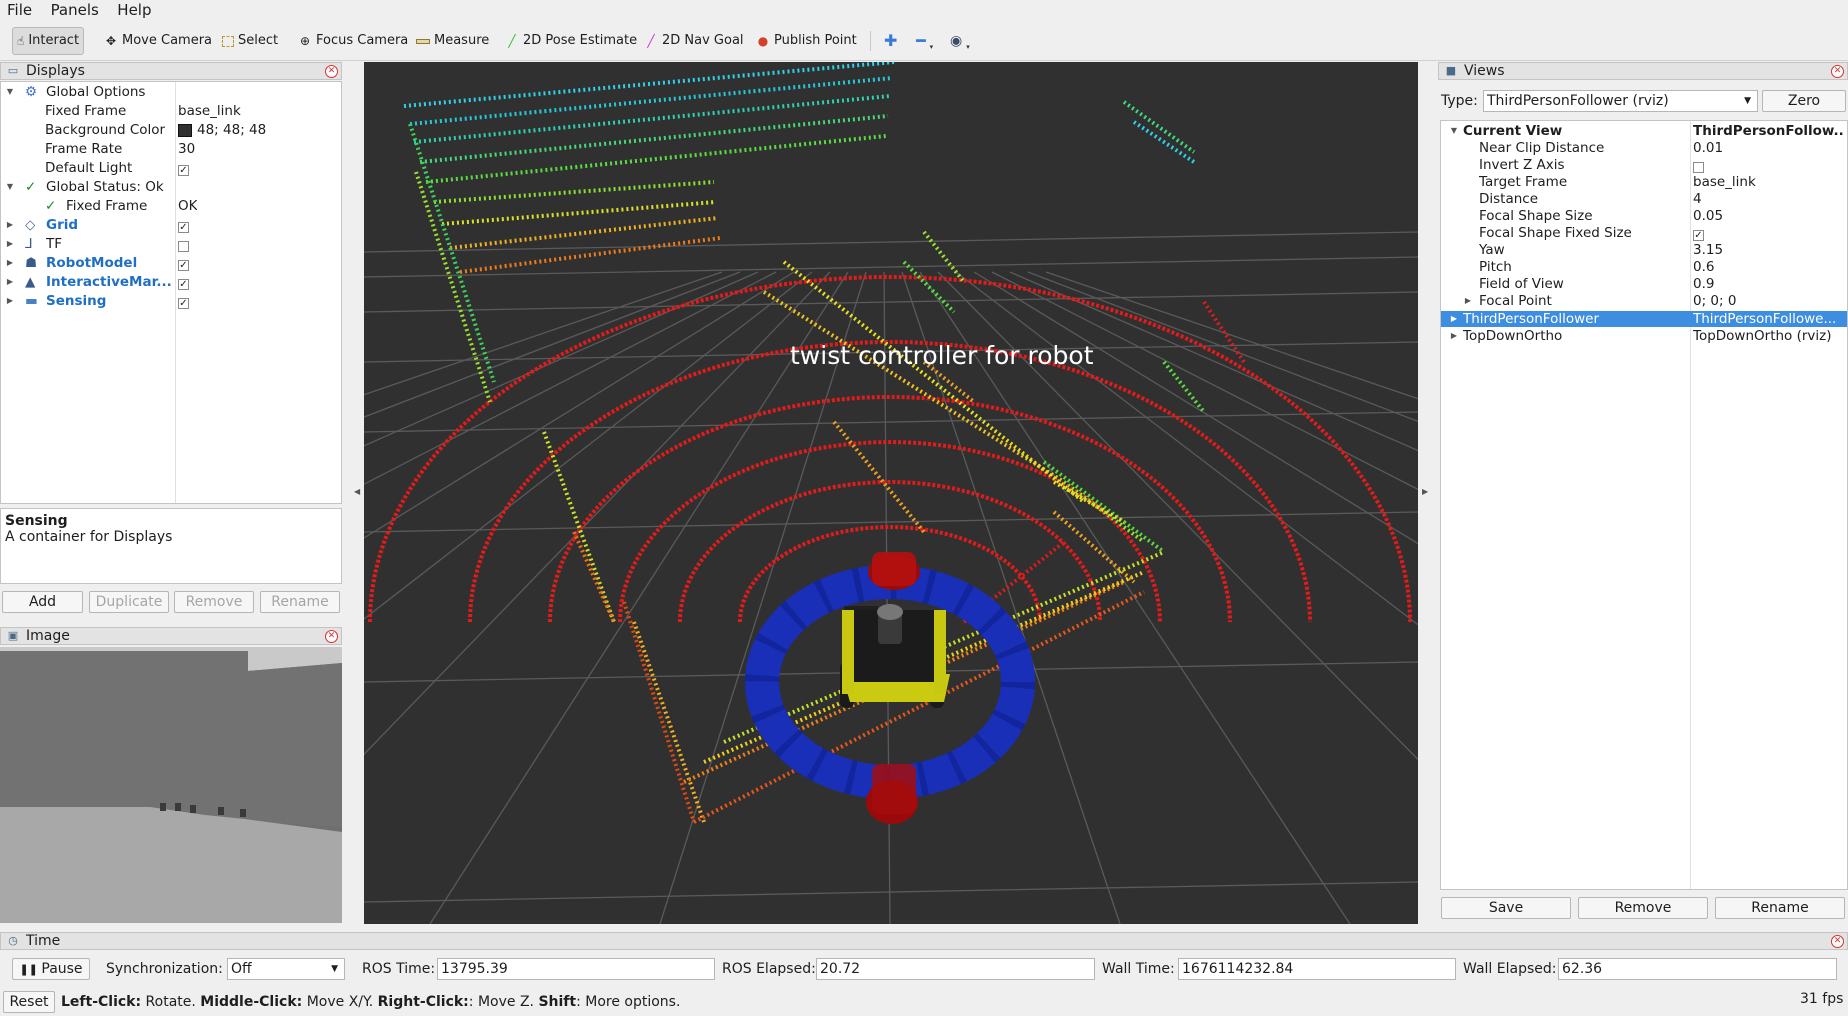 This screenshot has width=1848, height=1016. Describe the element at coordinates (890, 41) in the screenshot. I see `add-tool-icon: ✚` at that location.